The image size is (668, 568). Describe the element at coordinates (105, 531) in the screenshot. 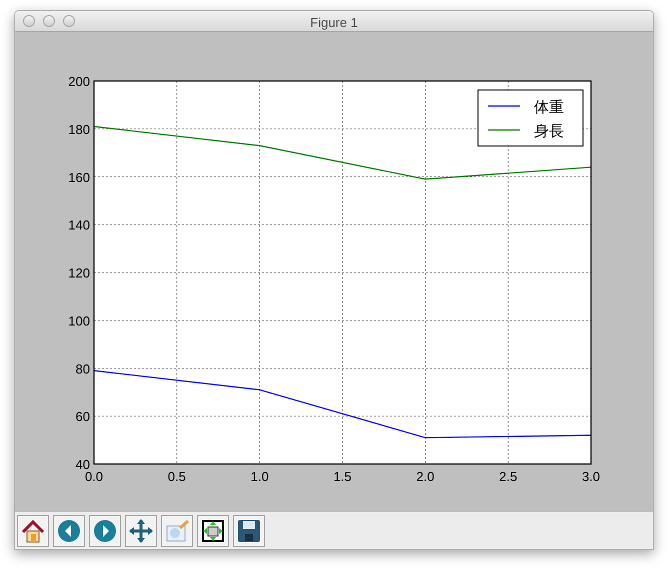

I see `forward-button` at that location.